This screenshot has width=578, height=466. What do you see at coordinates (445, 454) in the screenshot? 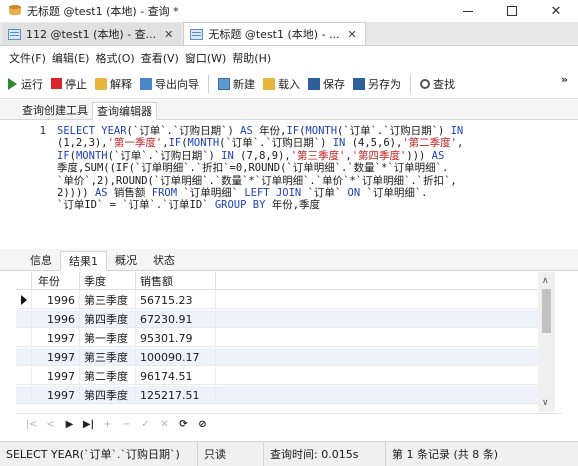
I see `status-record: 第 1 条记录 (共 8 条)` at bounding box center [445, 454].